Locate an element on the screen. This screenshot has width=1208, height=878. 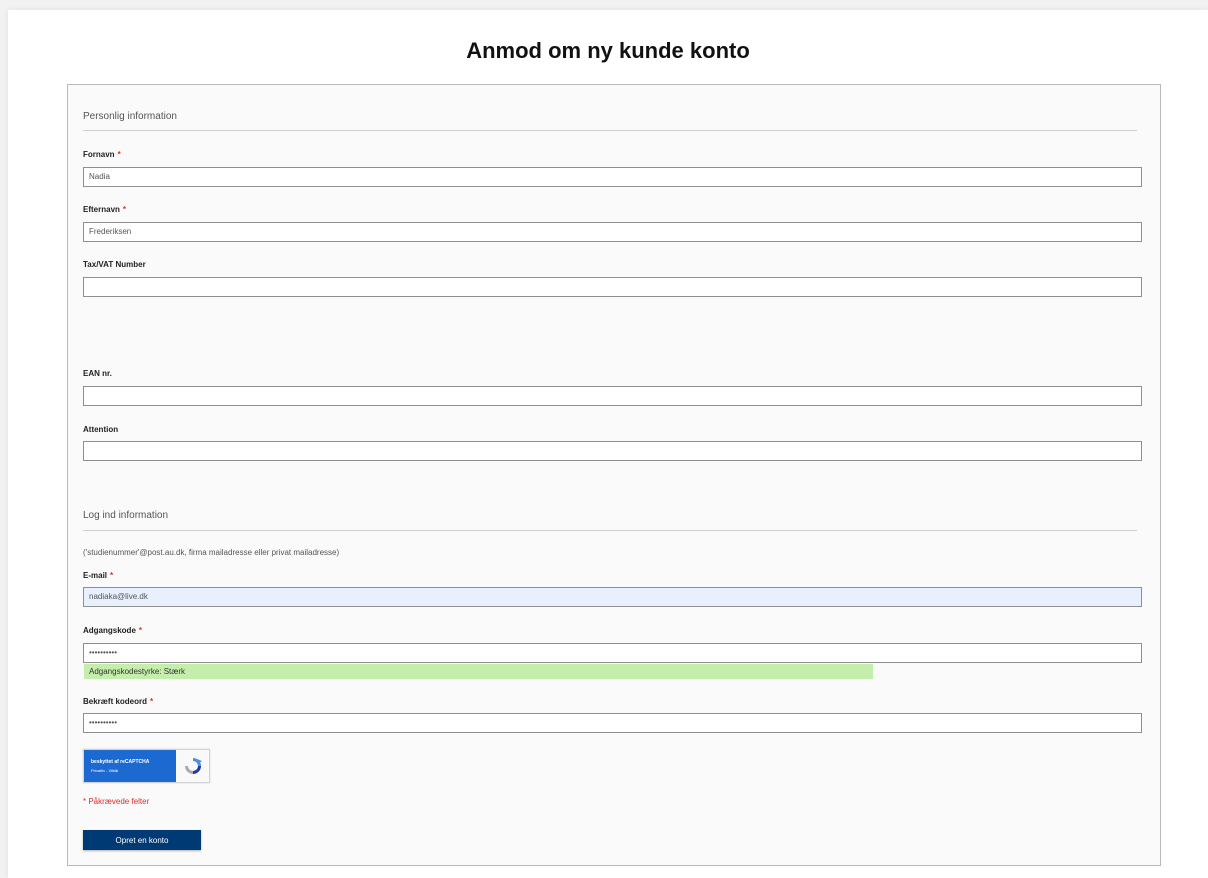
password-strength-meter: Adgangskodestyrke: Stærk is located at coordinates (478, 671).